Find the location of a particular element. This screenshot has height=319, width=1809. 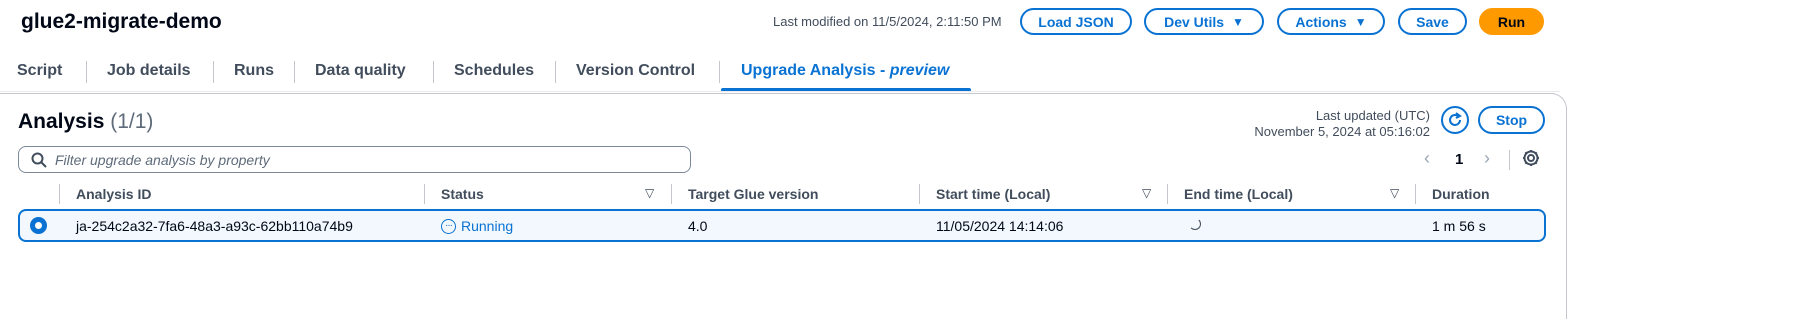

tab-upgrade-analysis: Upgrade Analysis - preview is located at coordinates (845, 71).